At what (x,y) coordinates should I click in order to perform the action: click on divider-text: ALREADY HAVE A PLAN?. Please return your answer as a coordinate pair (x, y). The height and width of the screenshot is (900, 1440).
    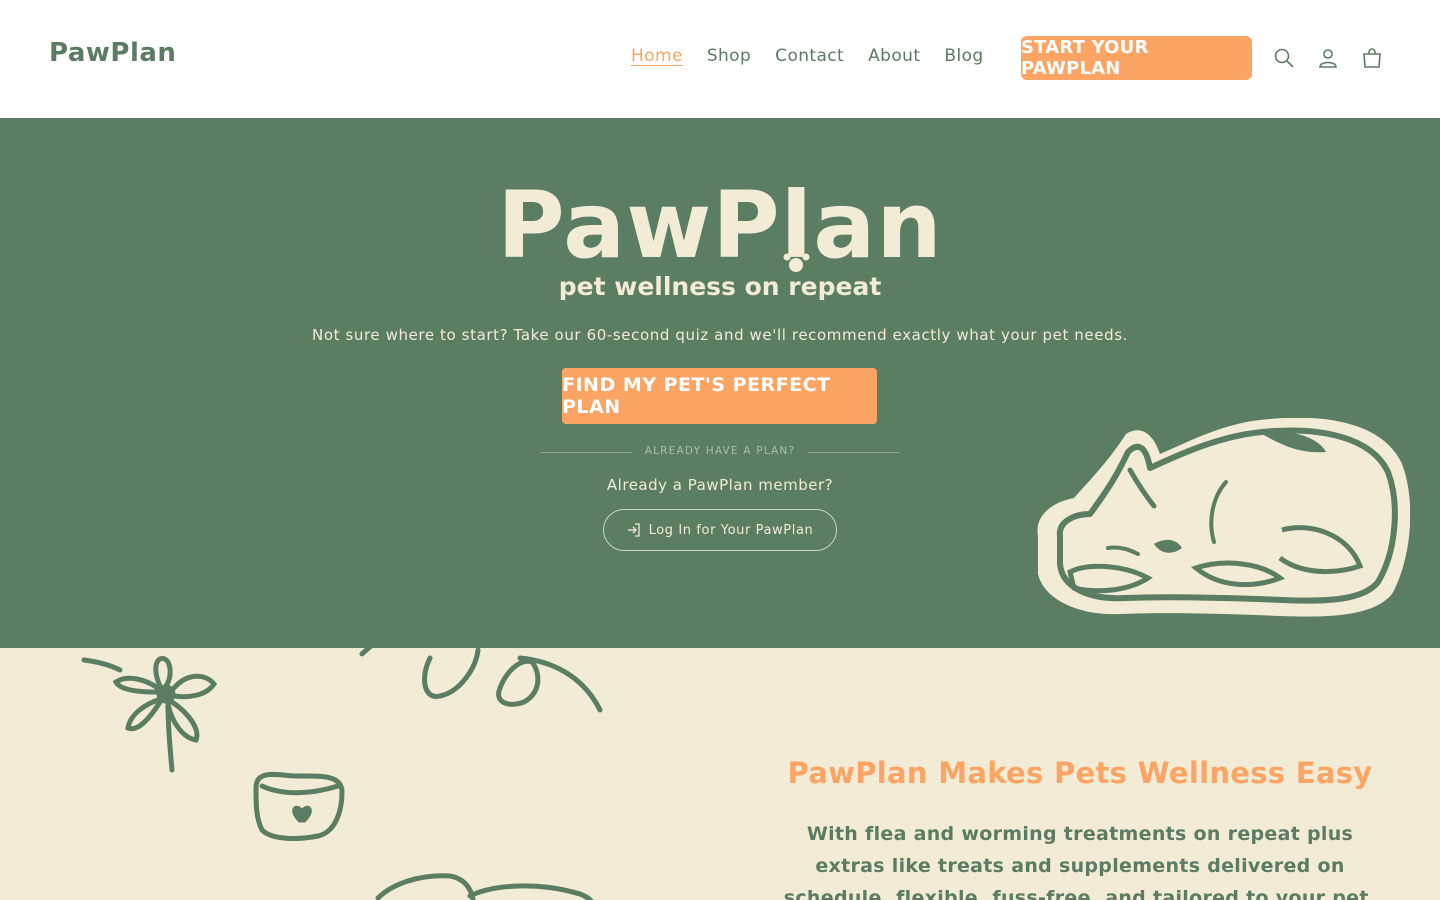
    Looking at the image, I should click on (720, 451).